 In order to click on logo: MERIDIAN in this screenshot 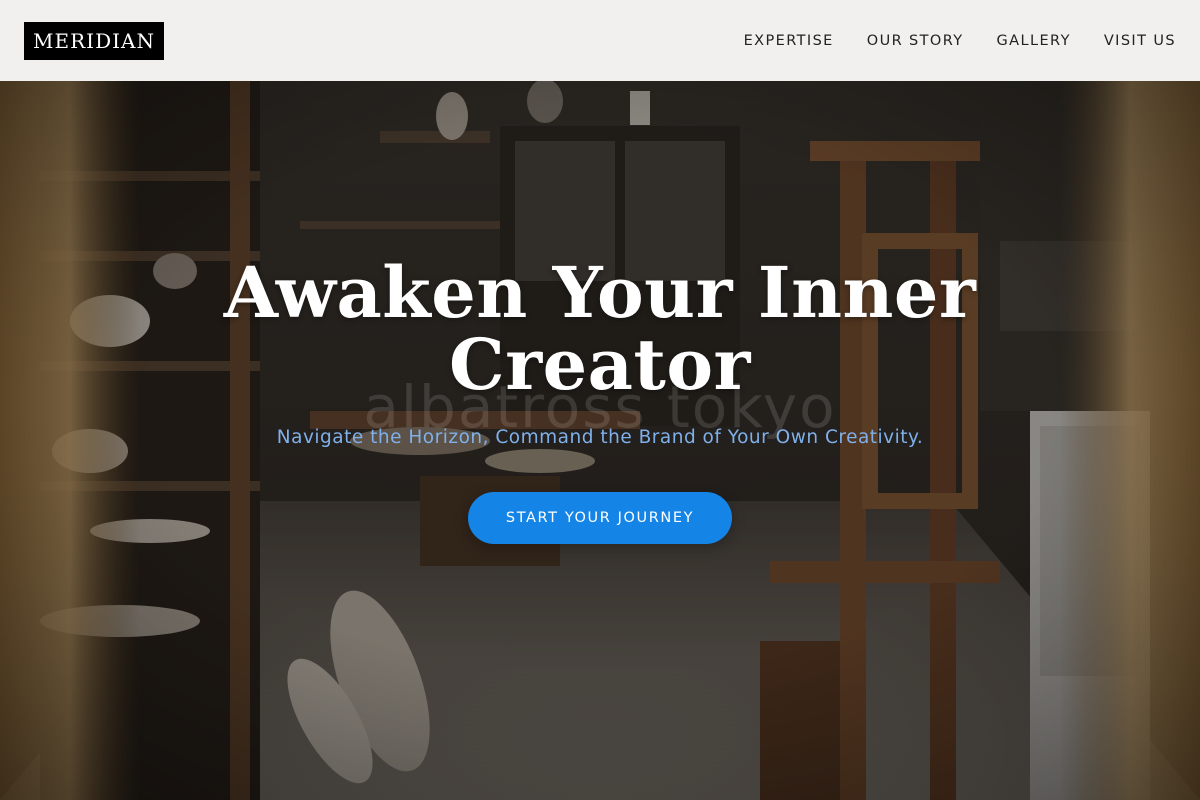, I will do `click(94, 40)`.